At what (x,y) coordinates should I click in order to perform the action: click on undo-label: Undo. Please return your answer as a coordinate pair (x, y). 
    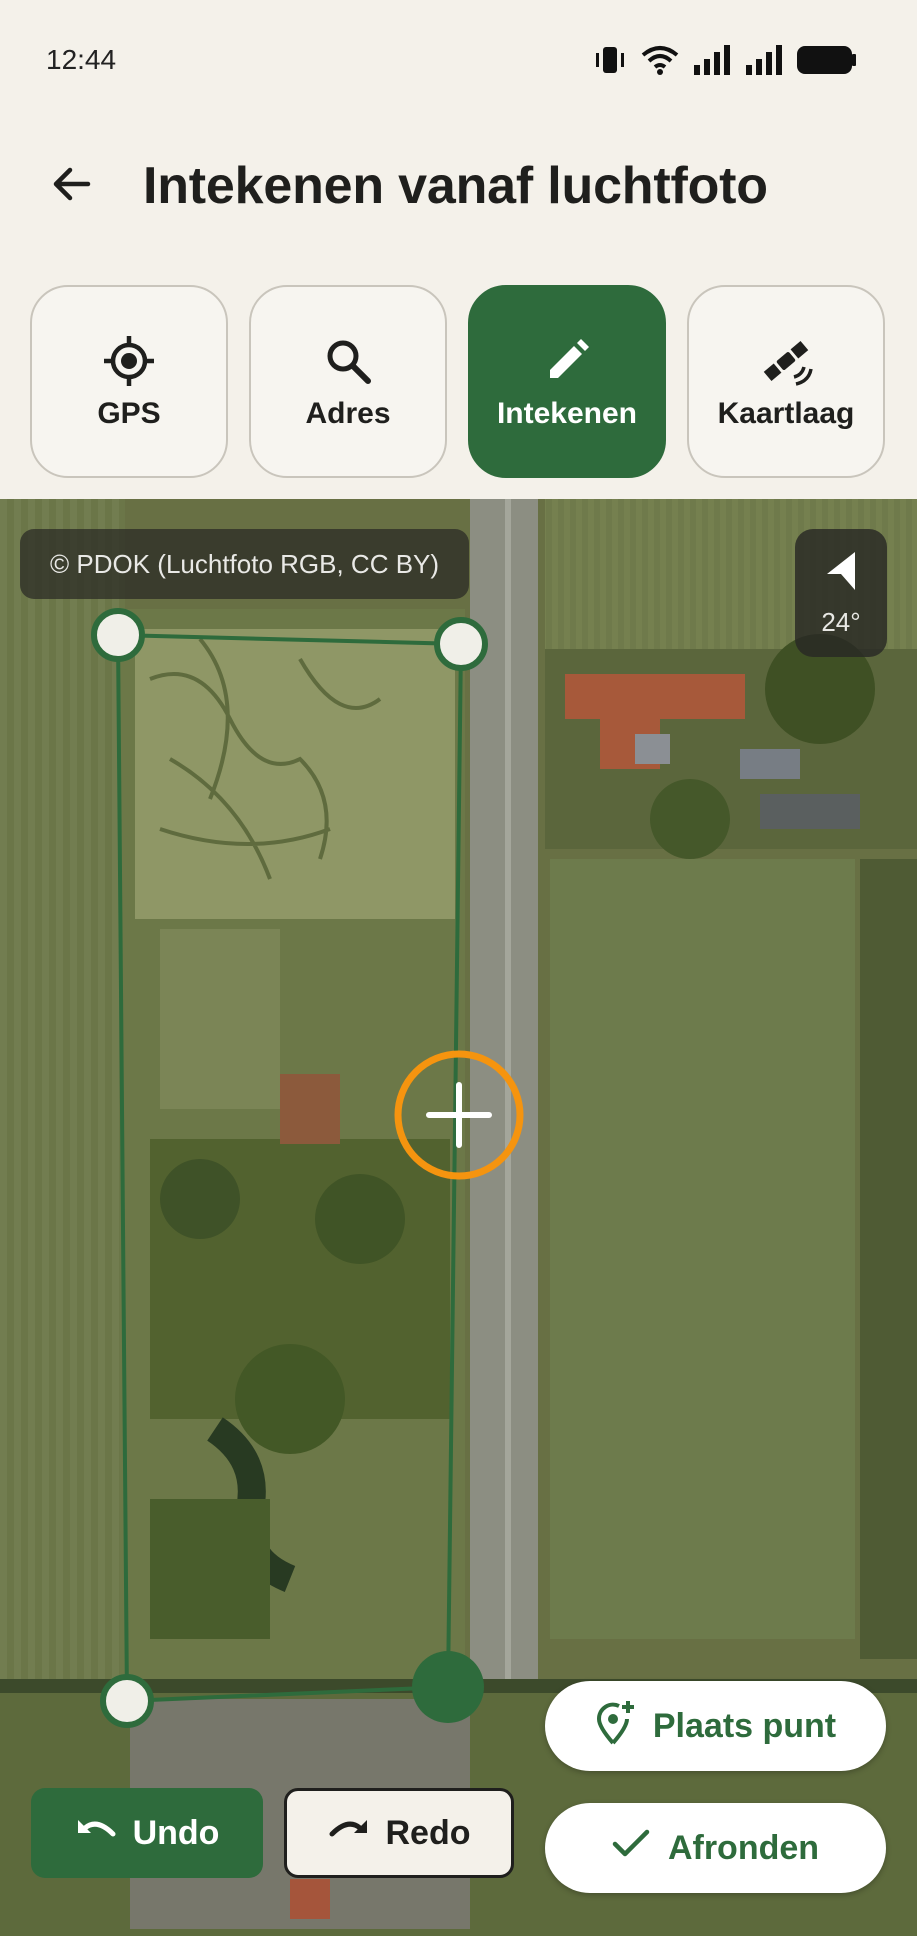
    Looking at the image, I should click on (176, 1832).